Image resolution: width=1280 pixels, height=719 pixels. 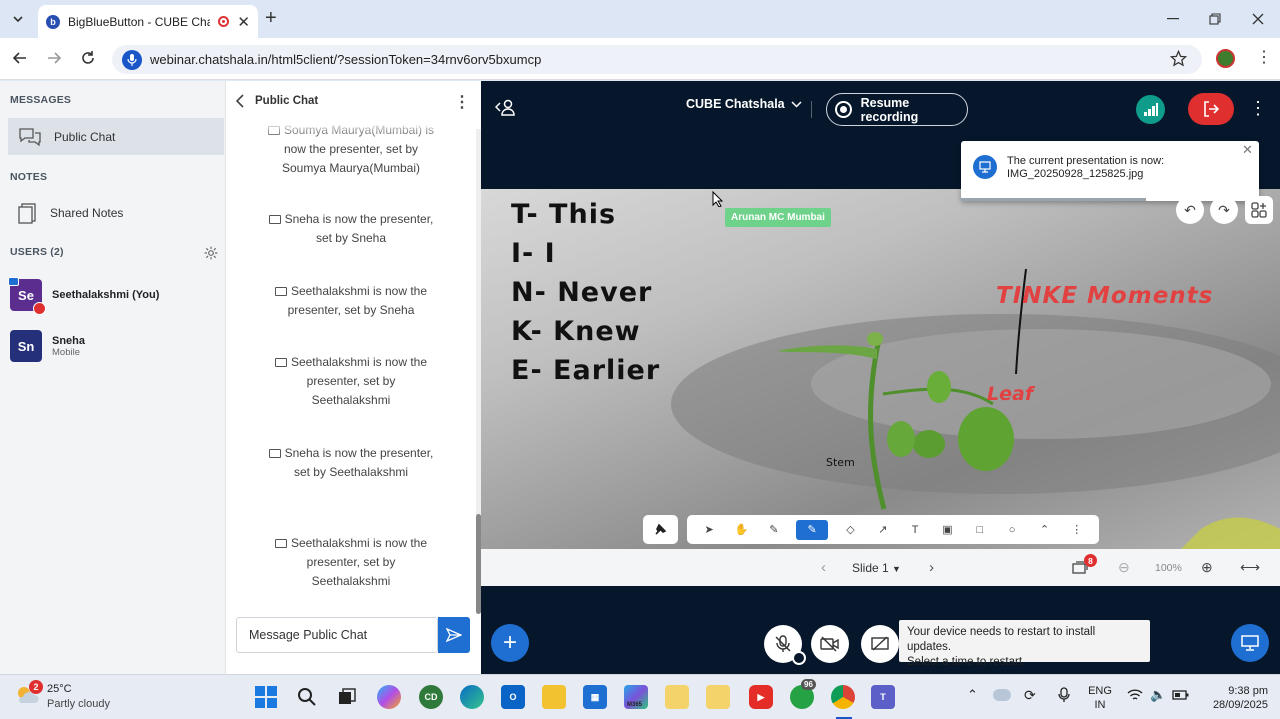 What do you see at coordinates (880, 644) in the screenshot?
I see `share-screen-button` at bounding box center [880, 644].